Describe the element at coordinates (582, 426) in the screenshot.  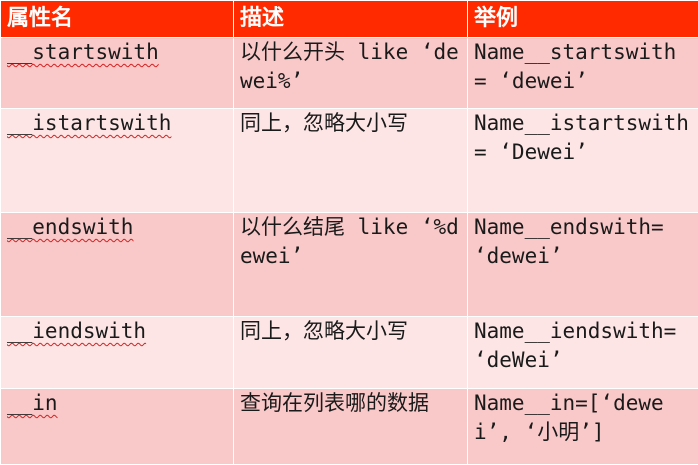
I see `example-cell: Name__in=[‘dewei’, ‘小明’]` at that location.